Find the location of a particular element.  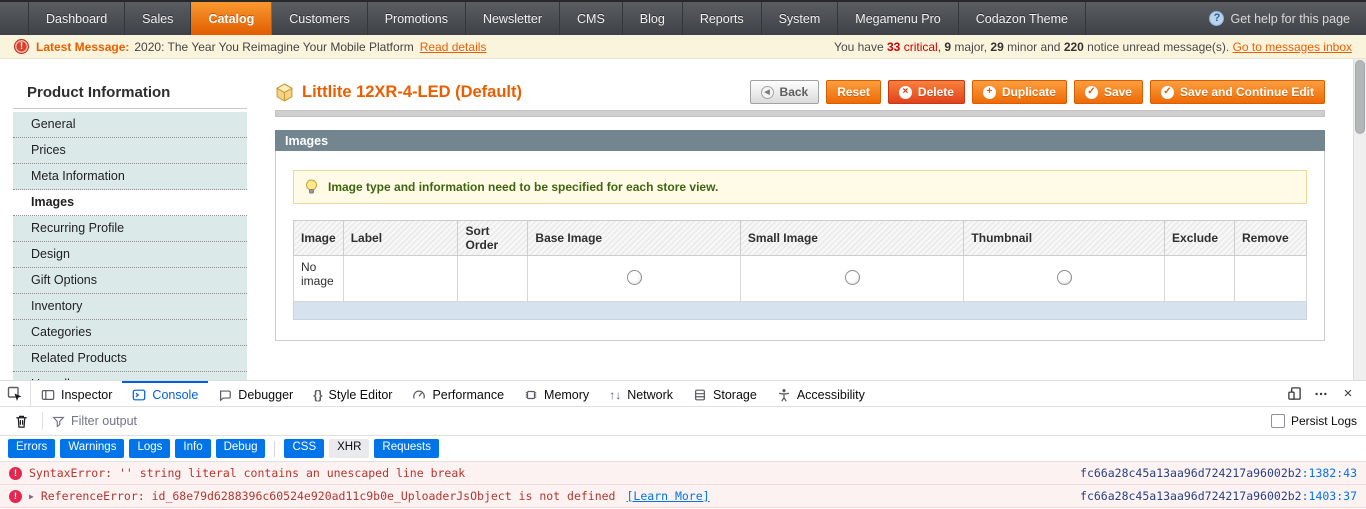

toolbar-separator is located at coordinates (42, 421).